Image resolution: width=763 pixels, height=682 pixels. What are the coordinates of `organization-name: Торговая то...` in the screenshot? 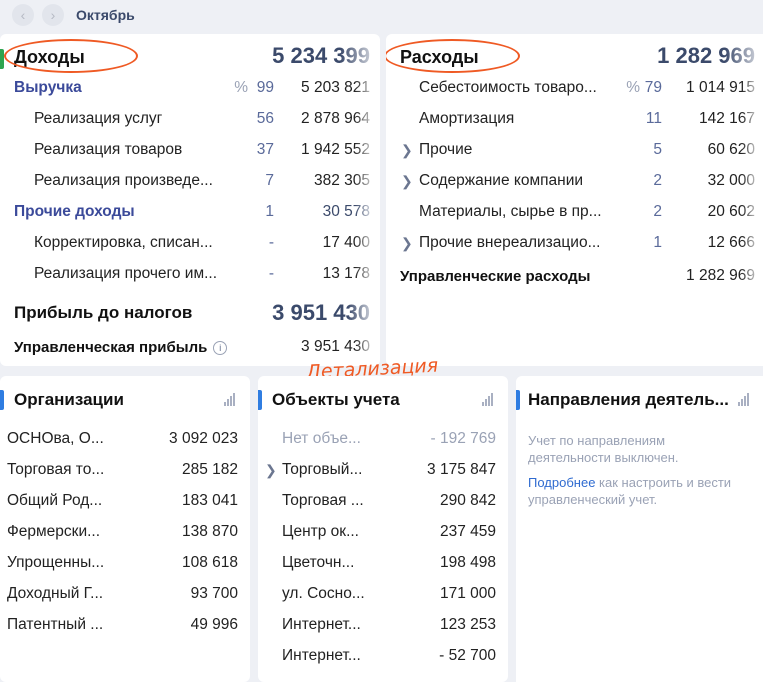 It's located at (56, 469).